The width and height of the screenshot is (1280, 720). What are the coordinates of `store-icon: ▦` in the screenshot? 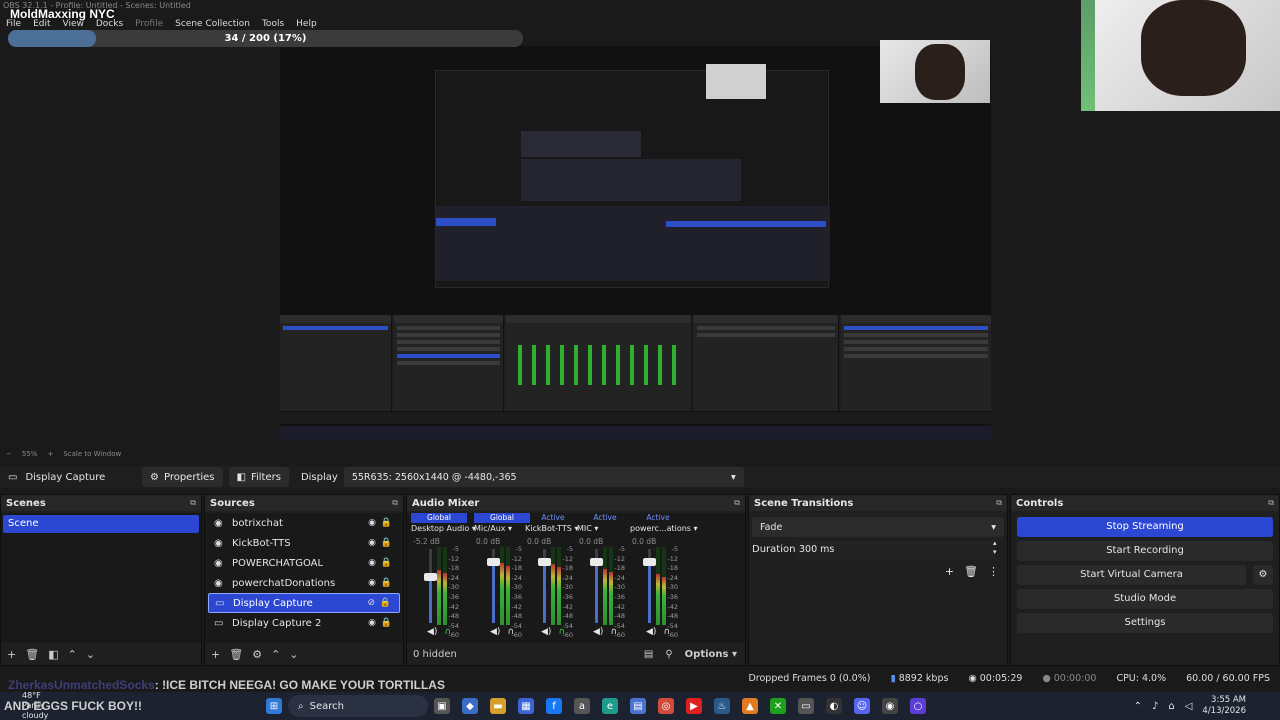 It's located at (526, 706).